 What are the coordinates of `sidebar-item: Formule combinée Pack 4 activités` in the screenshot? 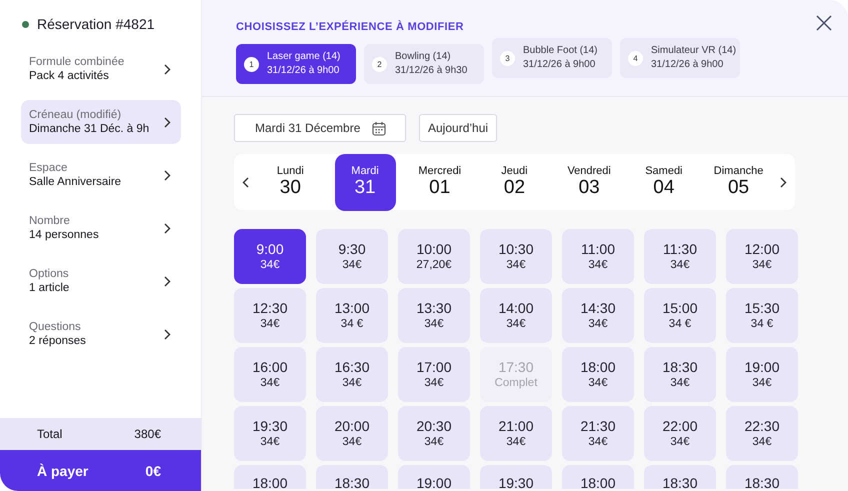 It's located at (101, 69).